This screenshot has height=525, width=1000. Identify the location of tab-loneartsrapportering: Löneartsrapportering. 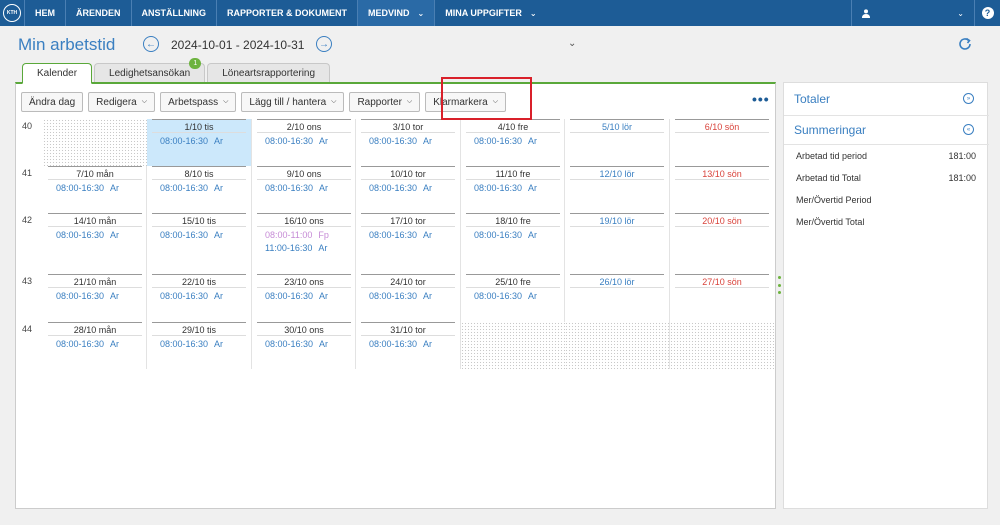
(269, 72).